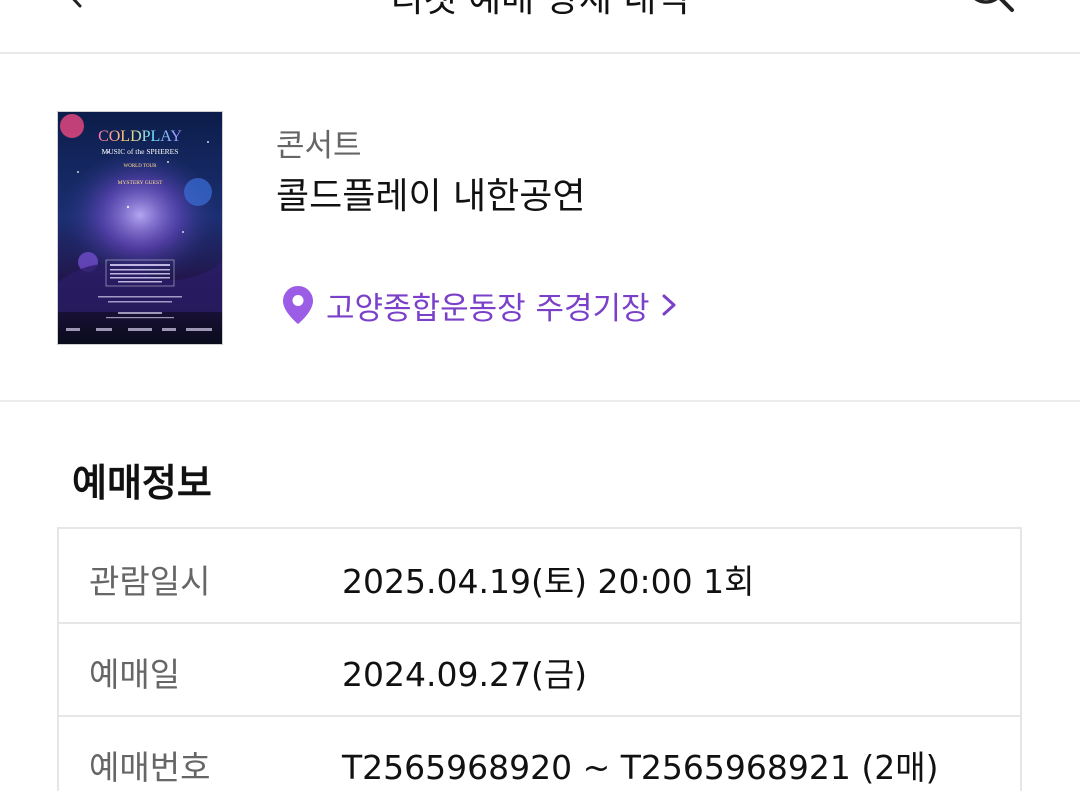  I want to click on booking-info-title: 예매정보, so click(142, 483).